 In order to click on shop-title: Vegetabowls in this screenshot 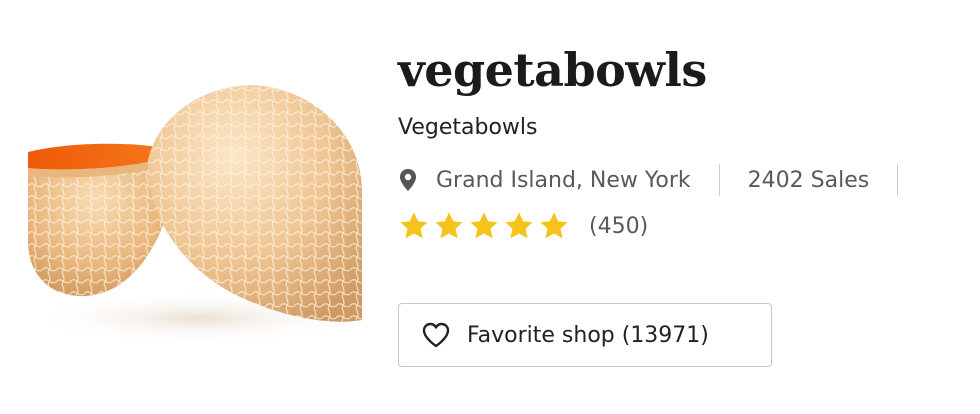, I will do `click(468, 127)`.